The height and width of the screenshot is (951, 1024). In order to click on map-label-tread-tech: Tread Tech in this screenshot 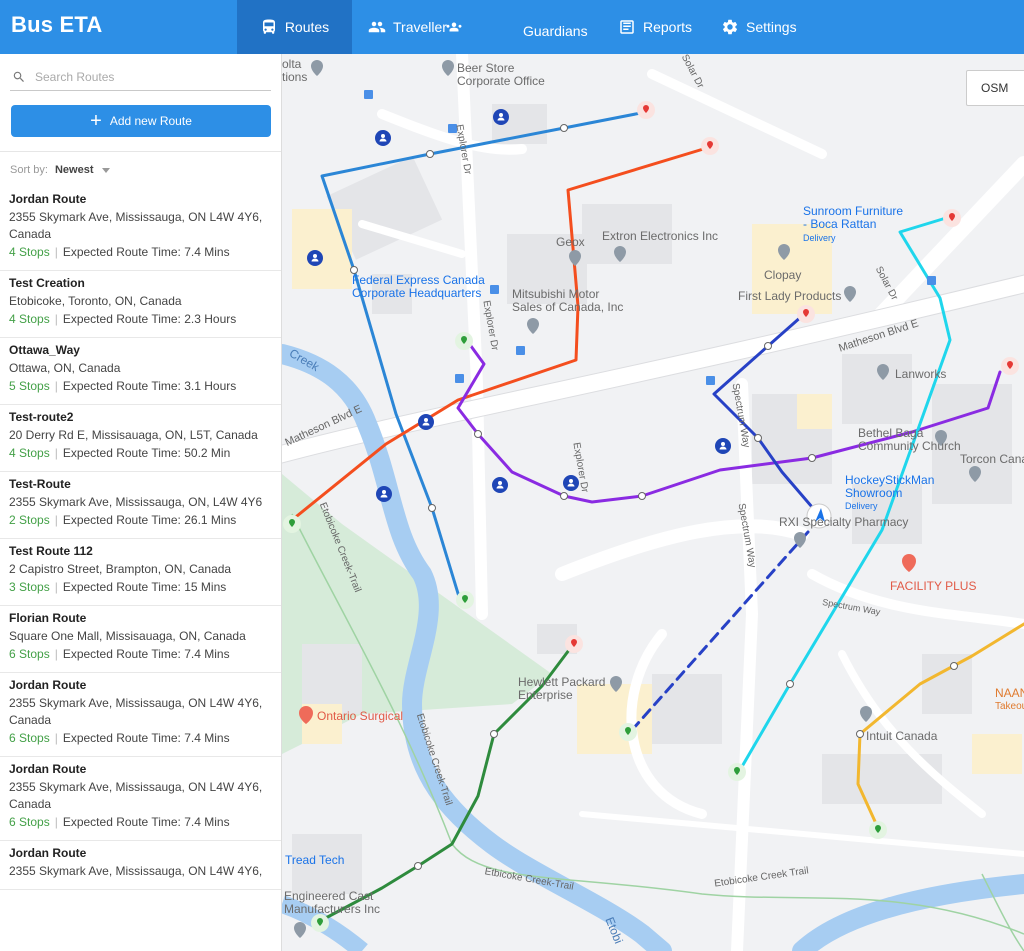, I will do `click(315, 860)`.